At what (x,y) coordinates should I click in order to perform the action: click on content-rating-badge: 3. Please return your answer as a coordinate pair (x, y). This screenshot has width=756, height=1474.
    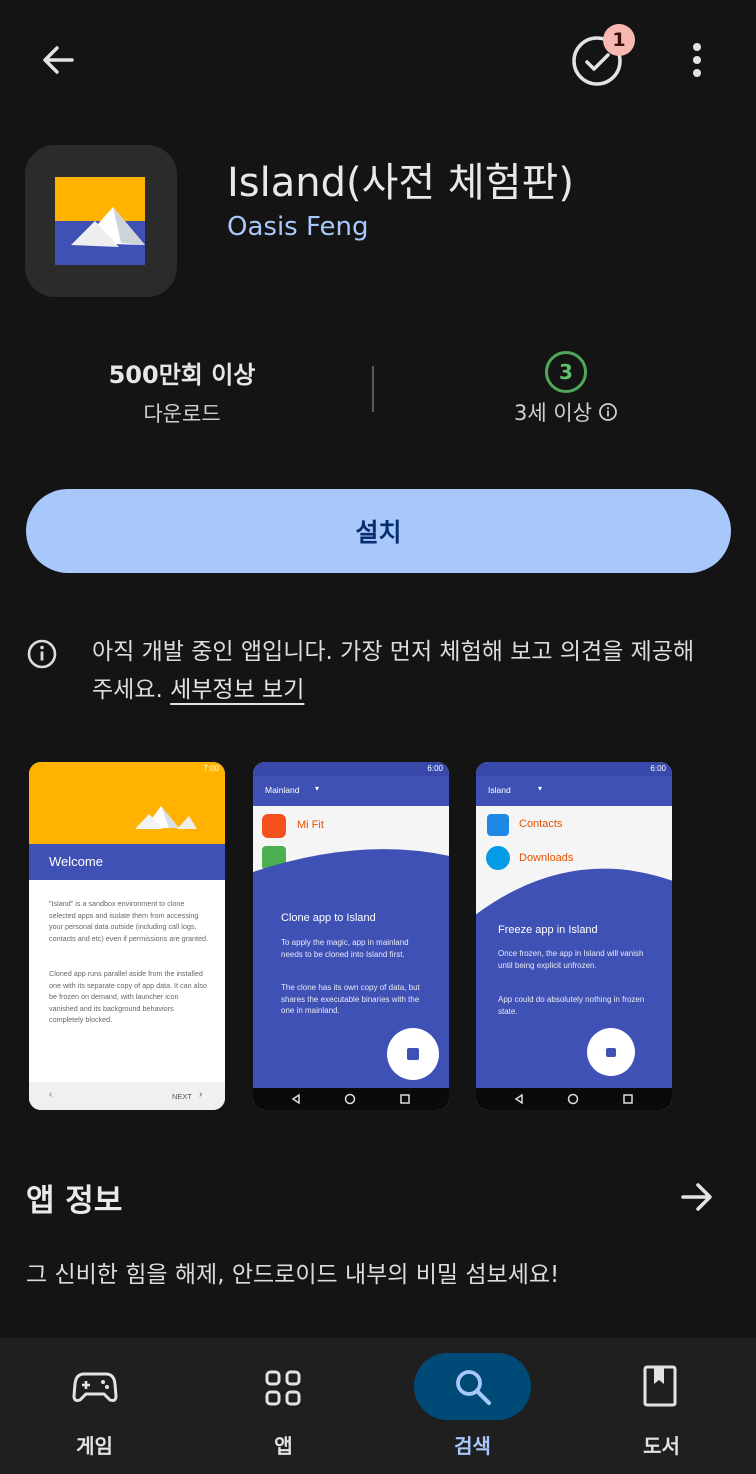
    Looking at the image, I should click on (566, 372).